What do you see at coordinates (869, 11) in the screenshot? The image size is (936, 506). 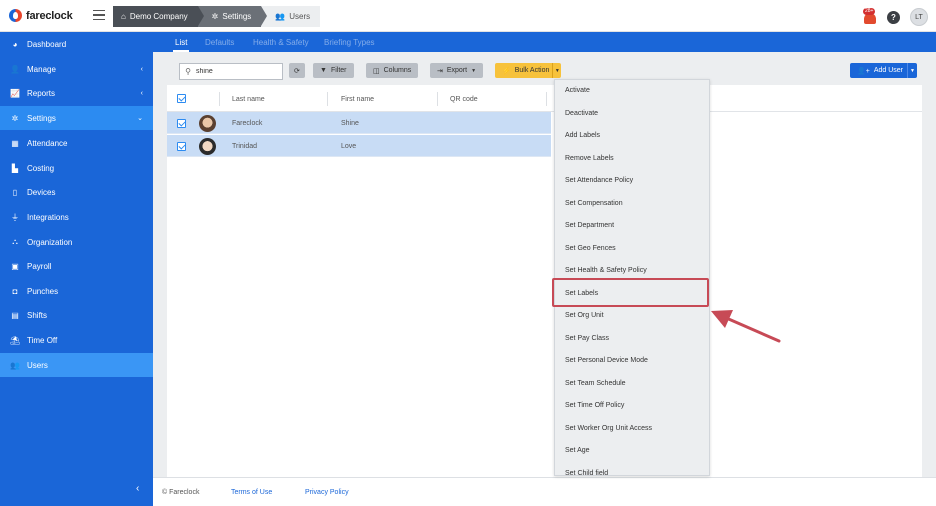 I see `notification-badge: 28+` at bounding box center [869, 11].